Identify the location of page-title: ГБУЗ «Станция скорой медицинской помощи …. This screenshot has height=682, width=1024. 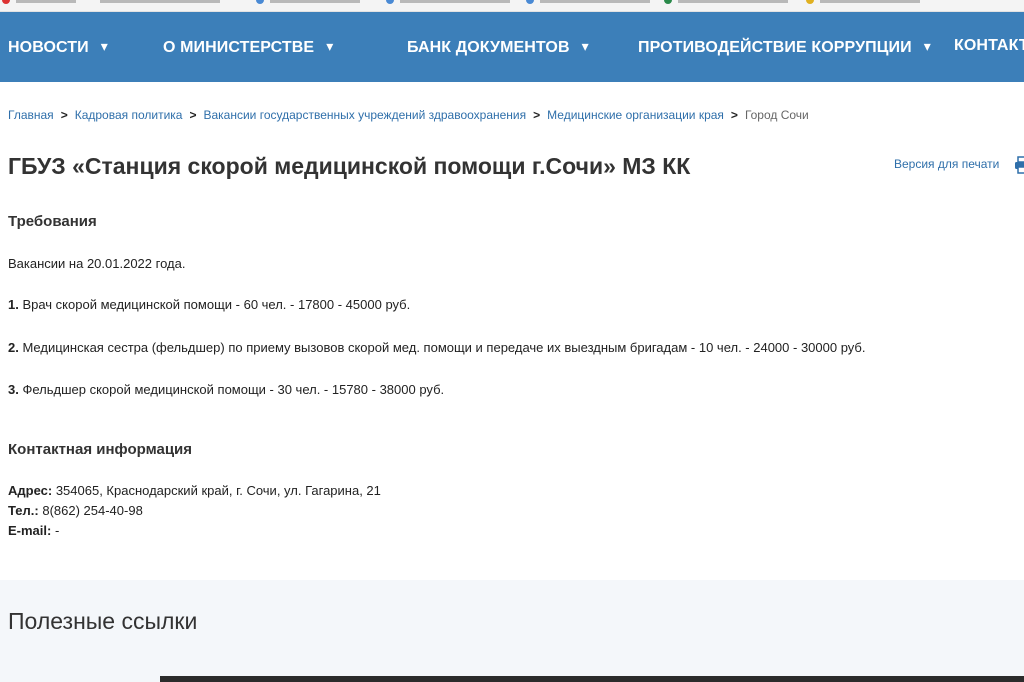
(349, 166).